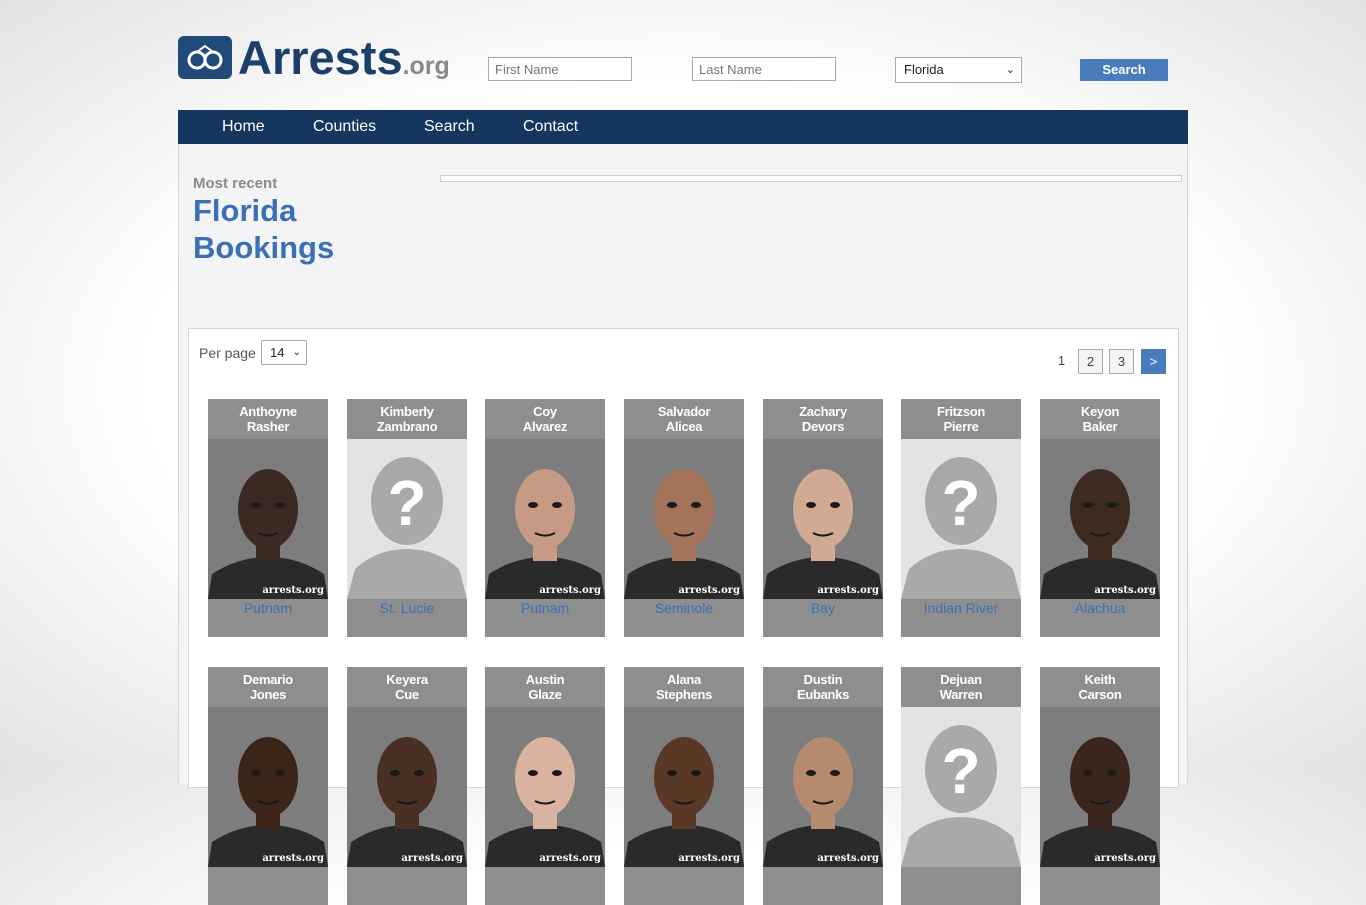  Describe the element at coordinates (1090, 361) in the screenshot. I see `page-2-link: 2` at that location.